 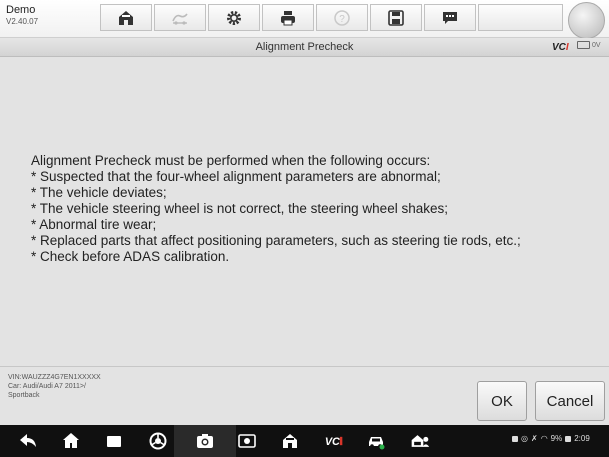 I want to click on toolbar-vehicle-swap-button, so click(x=180, y=17).